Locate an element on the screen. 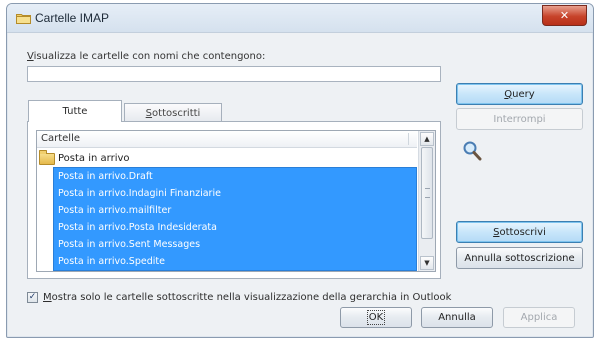 The image size is (597, 339). folder-column-header: Cartelle is located at coordinates (227, 139).